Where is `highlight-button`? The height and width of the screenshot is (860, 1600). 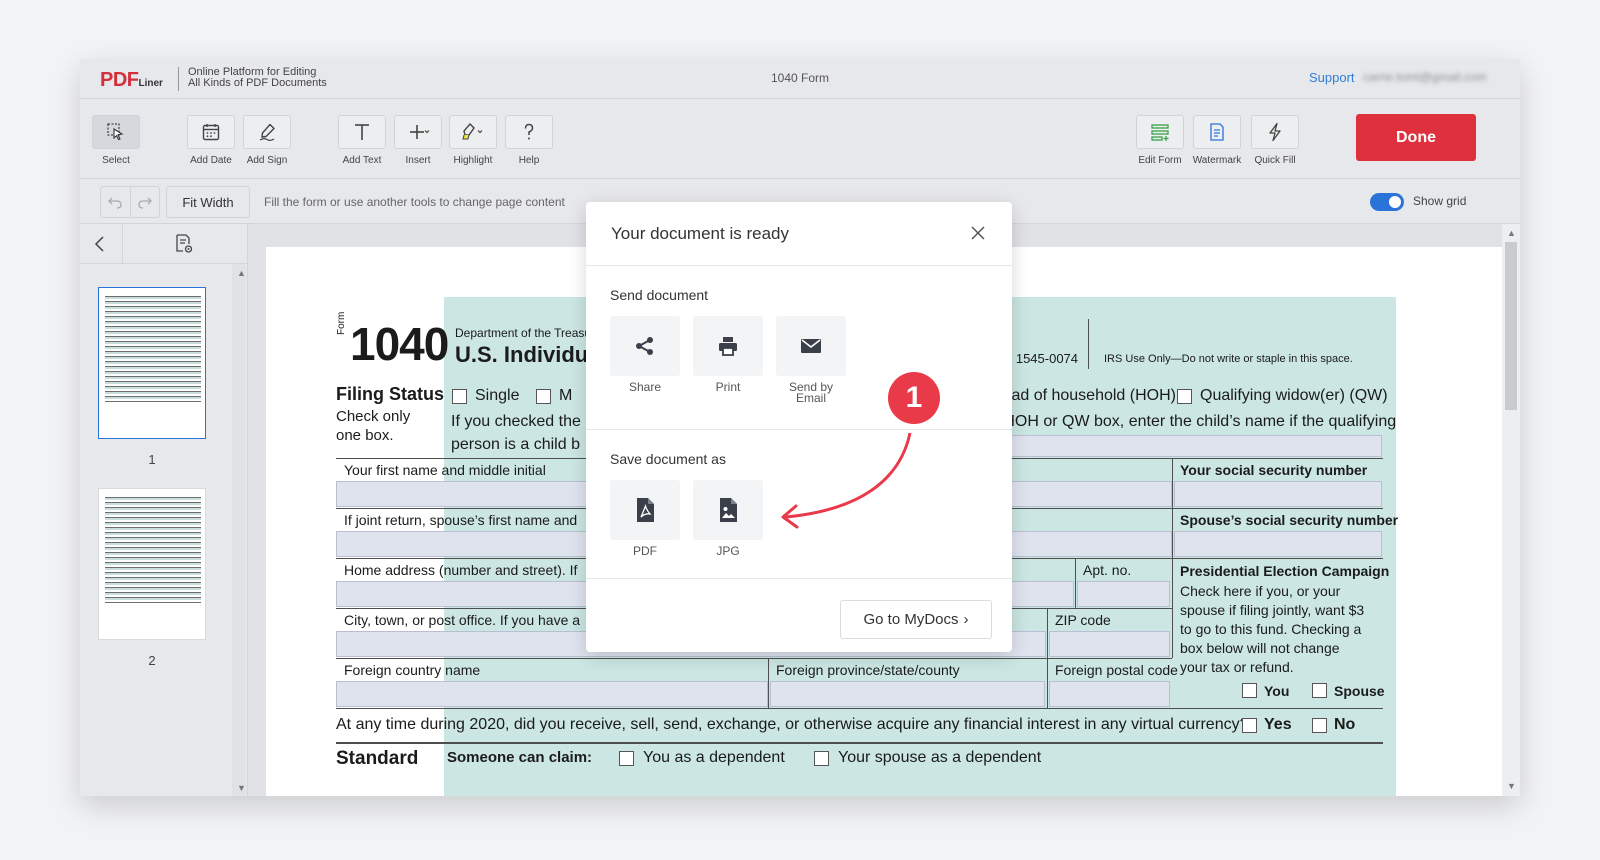 highlight-button is located at coordinates (473, 132).